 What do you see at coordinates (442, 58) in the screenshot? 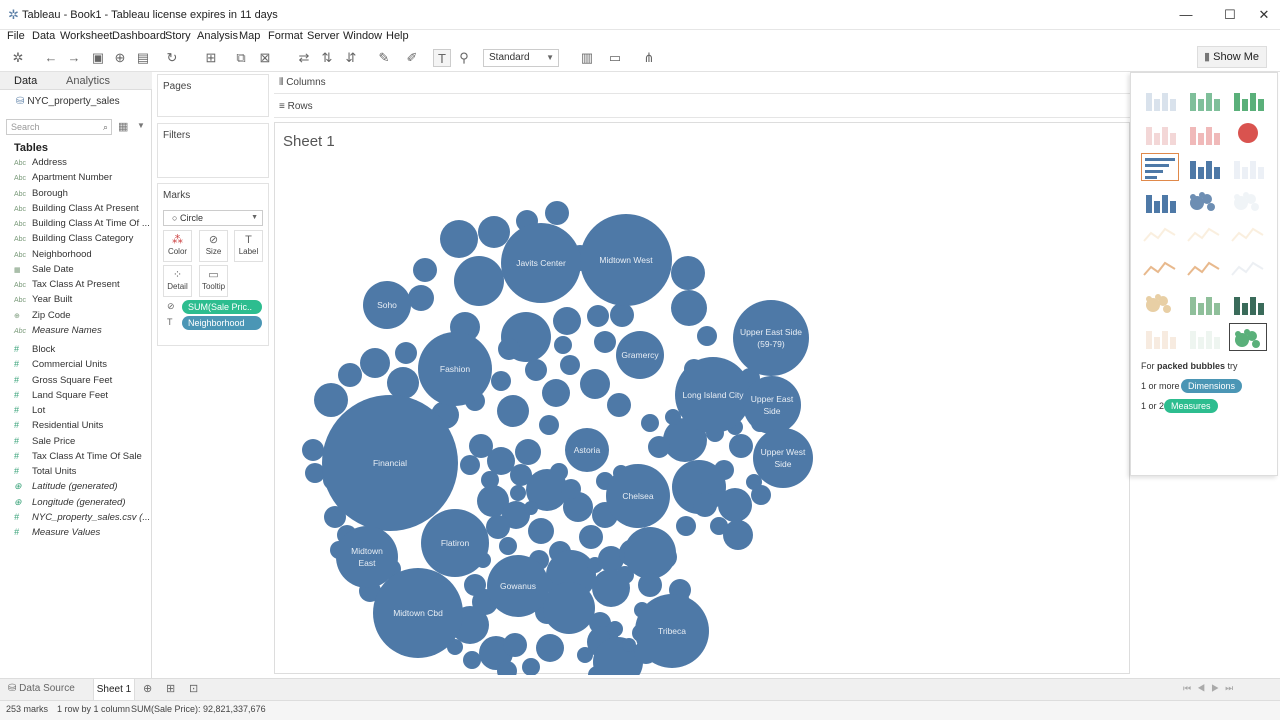
I see `show-labels-icon: T` at bounding box center [442, 58].